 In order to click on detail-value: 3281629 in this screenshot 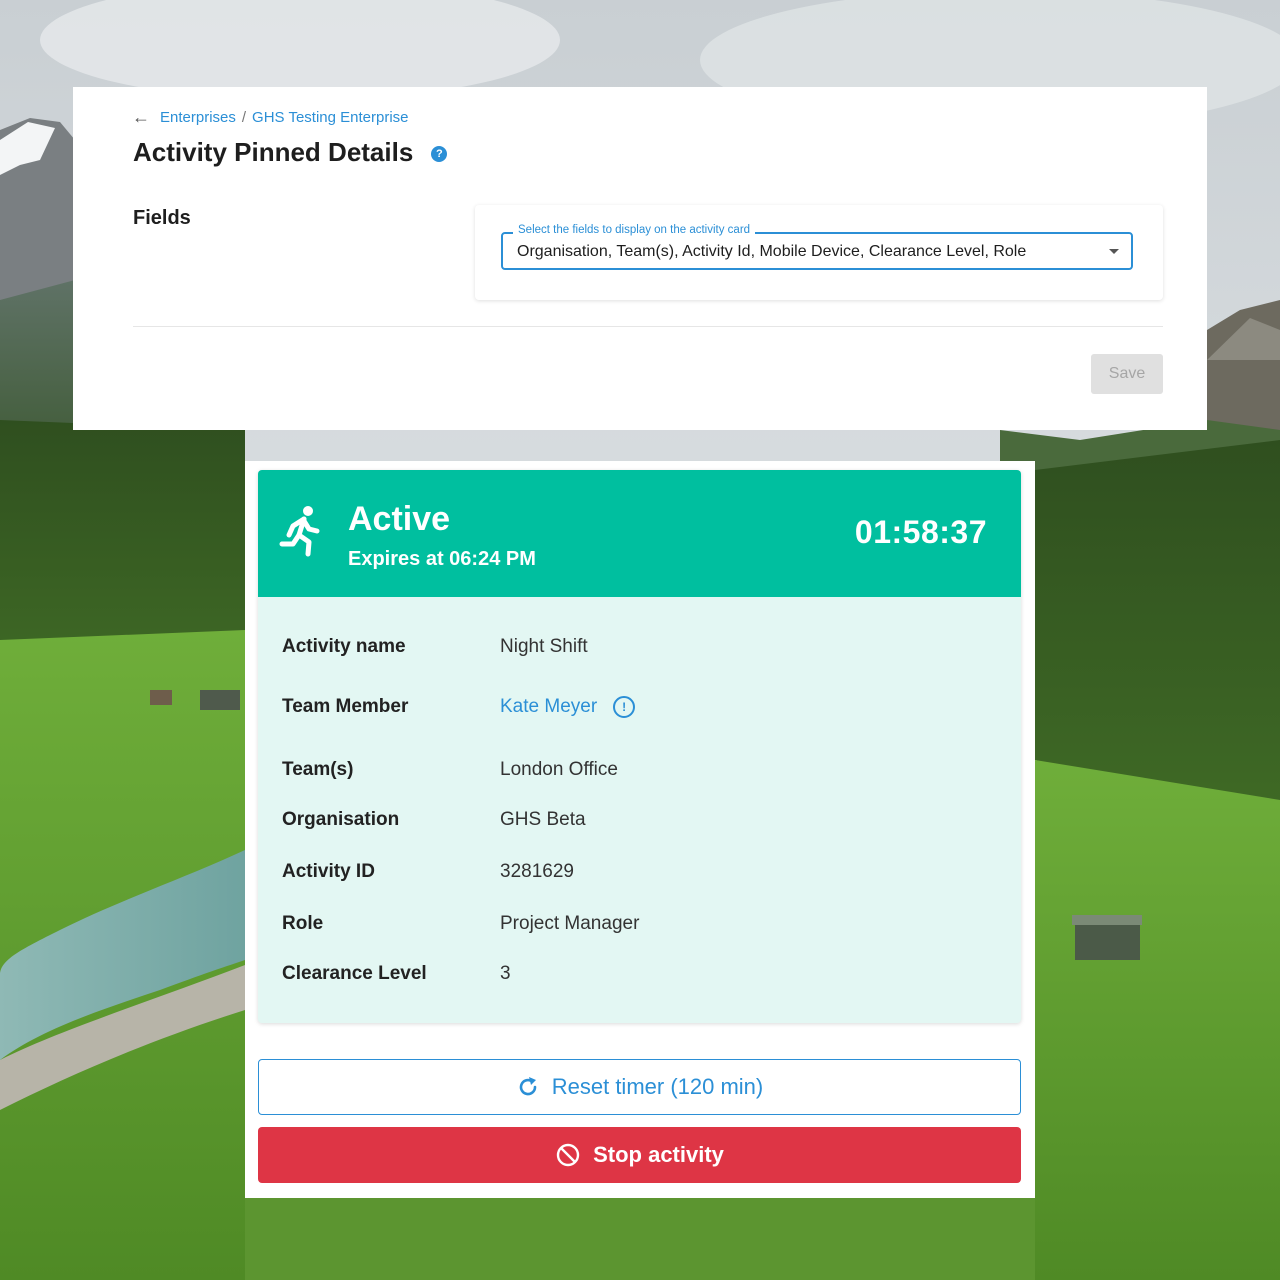, I will do `click(537, 871)`.